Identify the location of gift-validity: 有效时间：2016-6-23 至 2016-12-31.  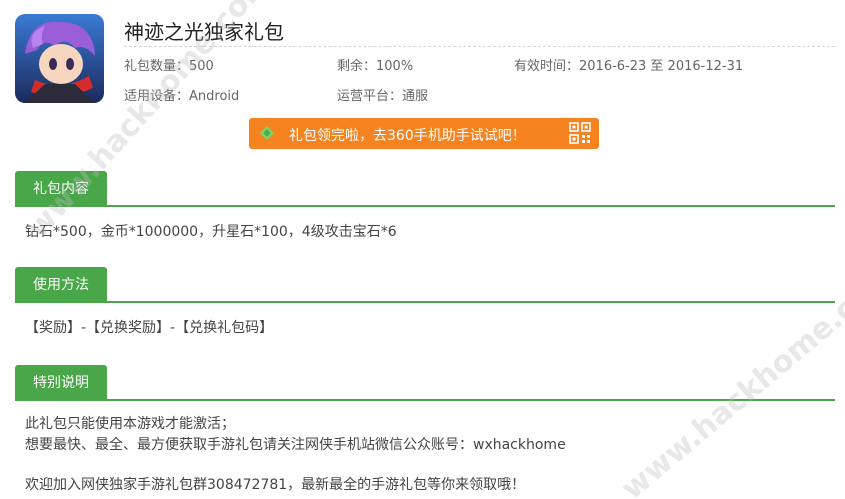
(628, 64).